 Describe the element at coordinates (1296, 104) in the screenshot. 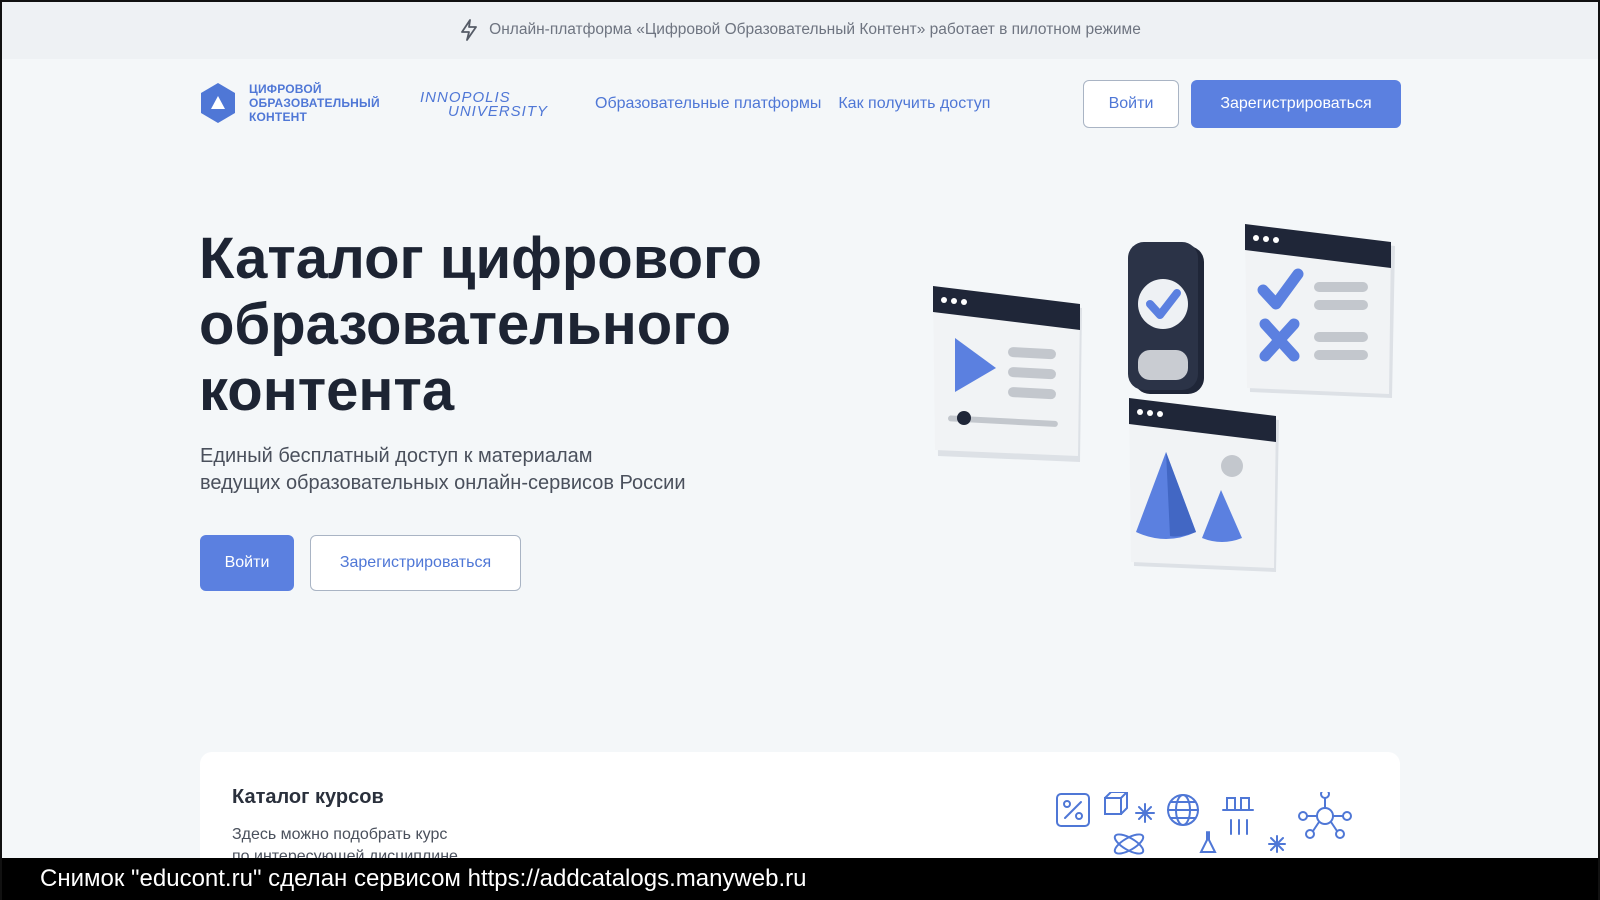

I see `header-register-button: Зарегистрироваться` at that location.